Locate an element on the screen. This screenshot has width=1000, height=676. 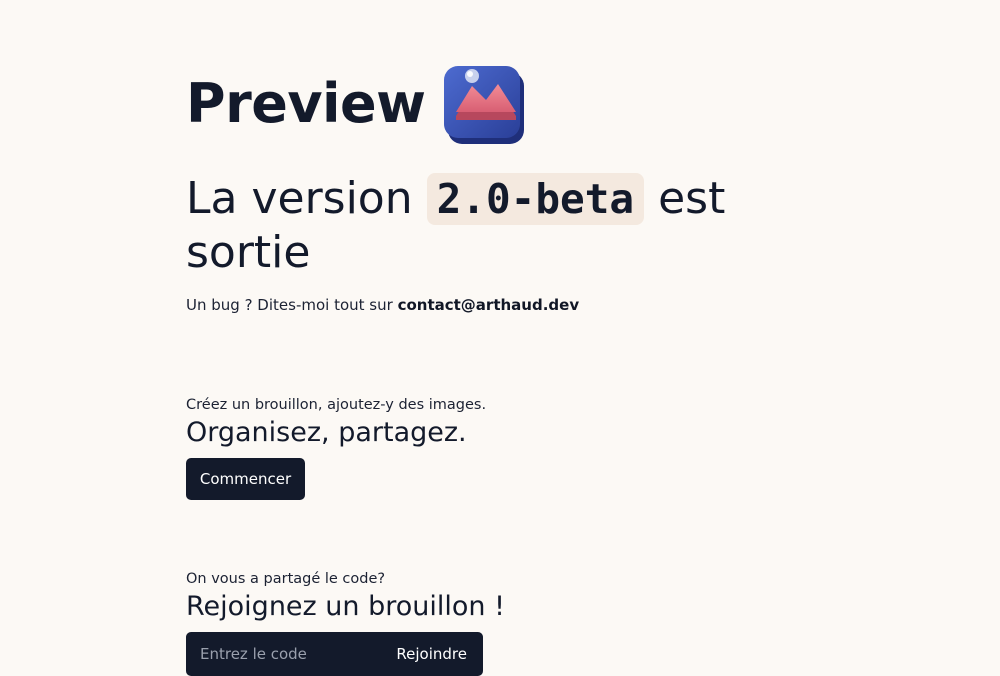
brand-header: Preview is located at coordinates (358, 104).